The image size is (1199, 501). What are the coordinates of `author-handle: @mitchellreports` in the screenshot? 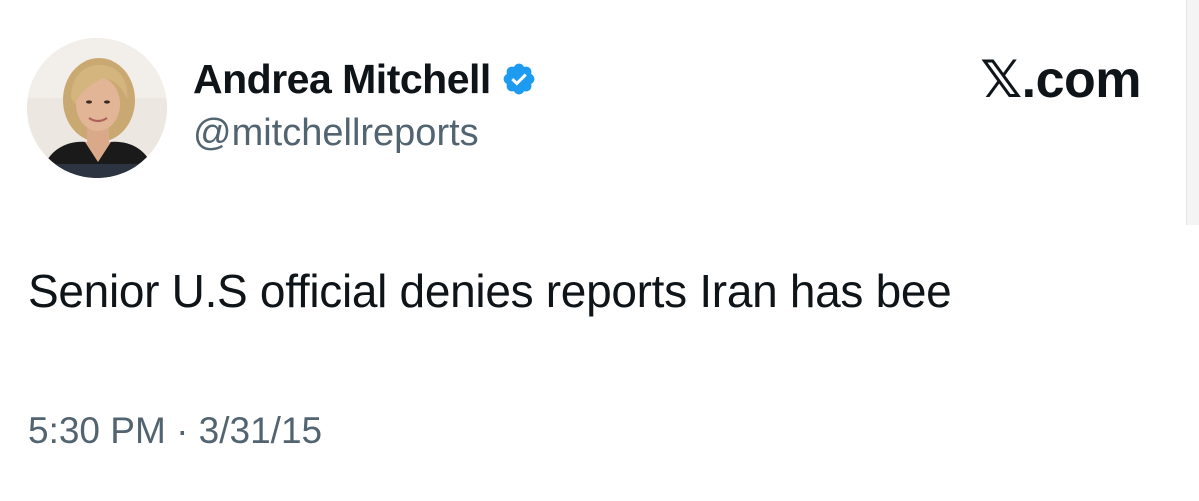 It's located at (336, 133).